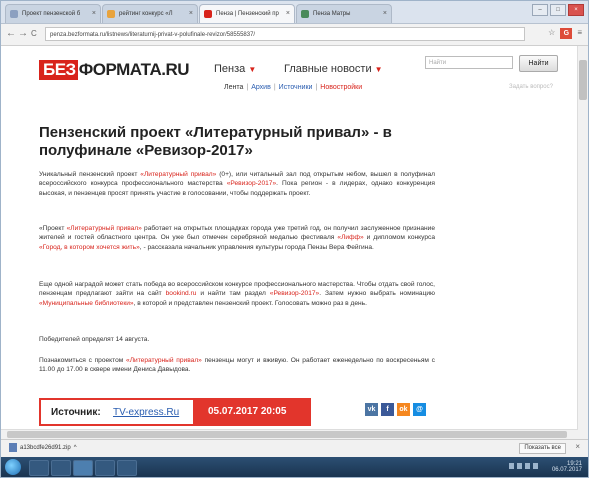  I want to click on close-download-bar-icon: ×, so click(577, 446).